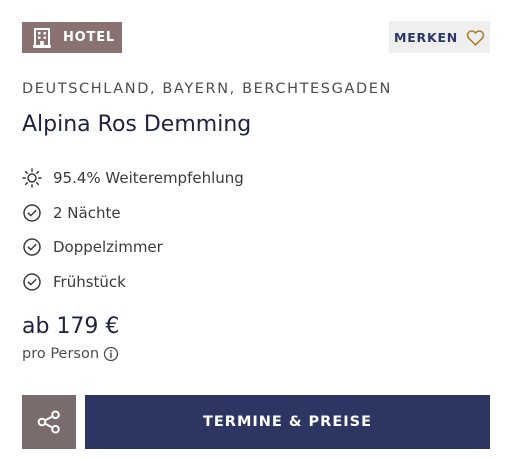  I want to click on merken-button: MERKEN, so click(439, 37).